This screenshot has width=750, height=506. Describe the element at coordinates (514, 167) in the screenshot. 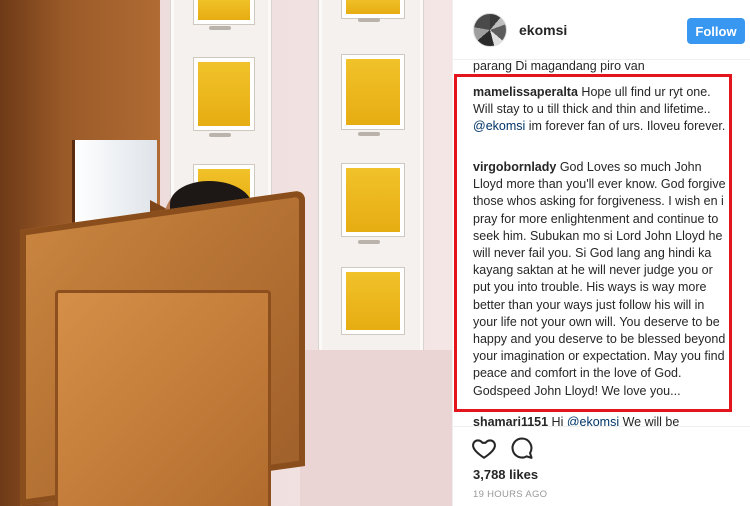

I see `comment-username: virgobornlady` at that location.